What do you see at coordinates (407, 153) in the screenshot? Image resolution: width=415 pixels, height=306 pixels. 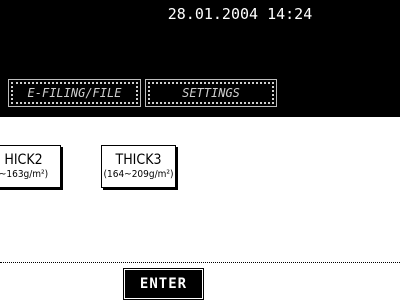 I see `right-margin` at bounding box center [407, 153].